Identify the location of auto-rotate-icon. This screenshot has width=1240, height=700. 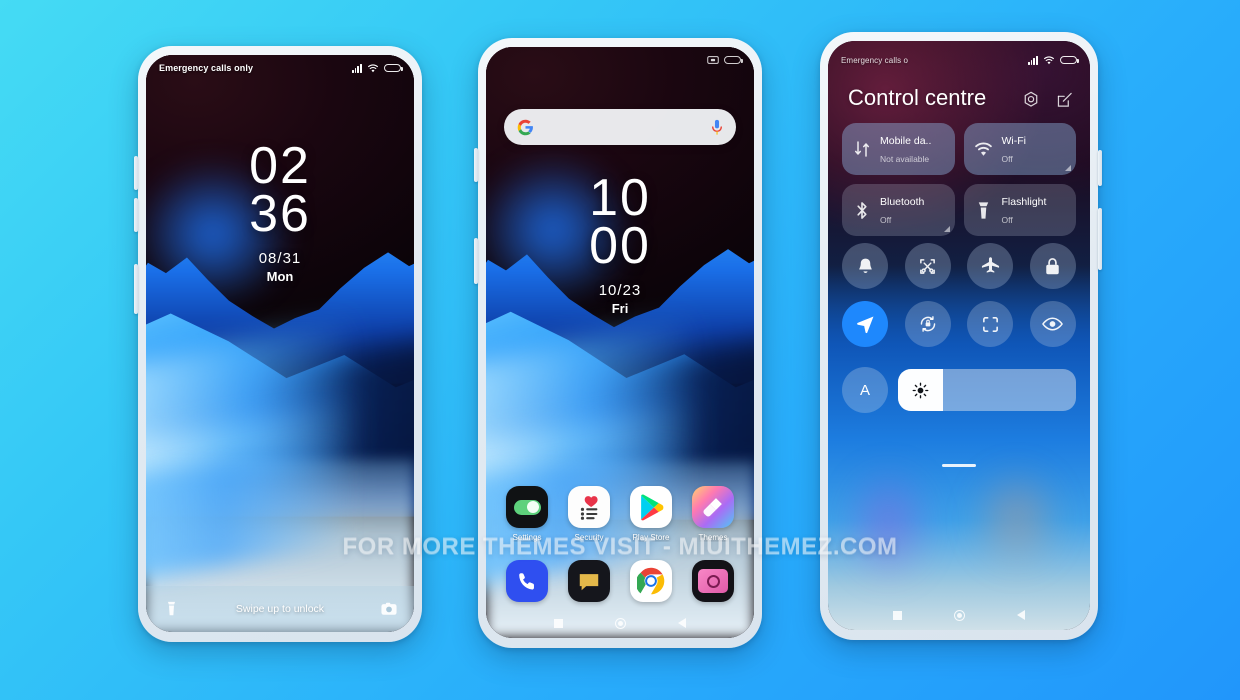
(927, 324).